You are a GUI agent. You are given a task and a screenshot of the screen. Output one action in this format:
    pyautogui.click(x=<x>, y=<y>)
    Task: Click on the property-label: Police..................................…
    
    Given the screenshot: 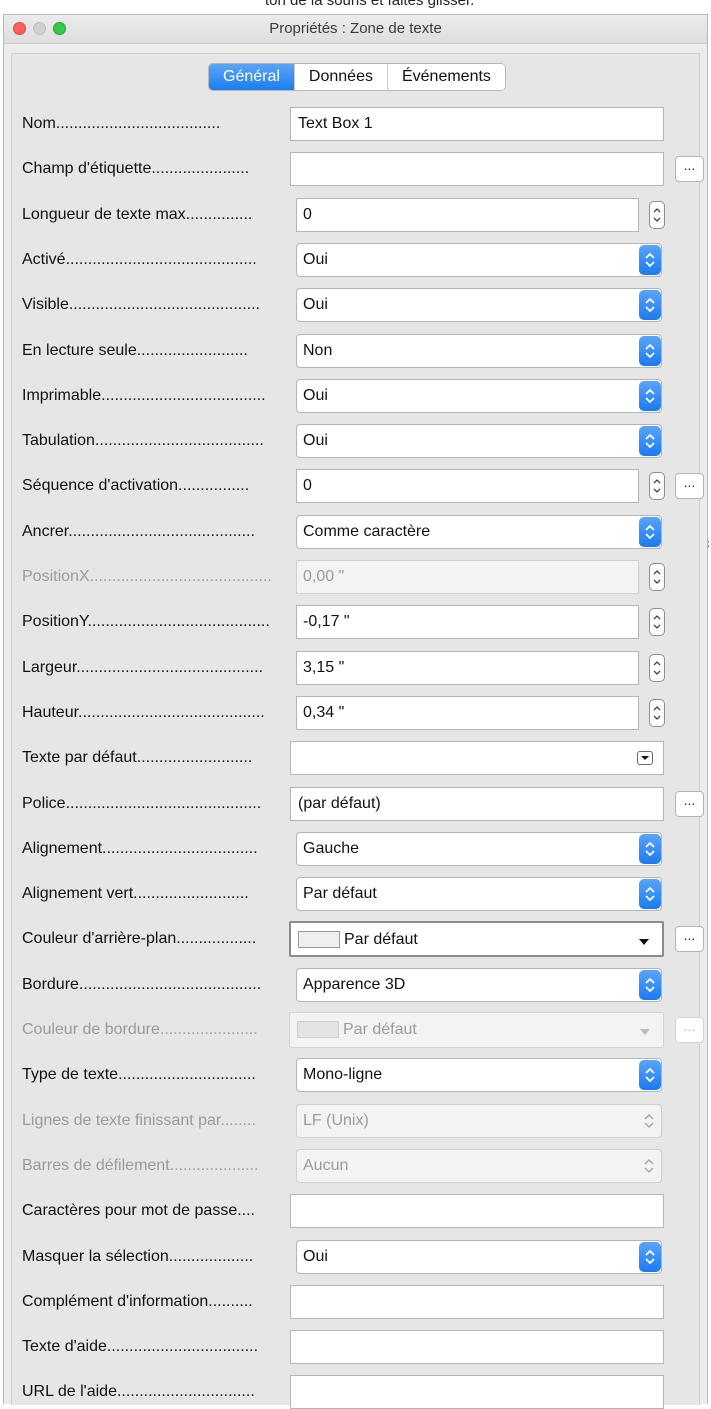 What is the action you would take?
    pyautogui.click(x=142, y=803)
    